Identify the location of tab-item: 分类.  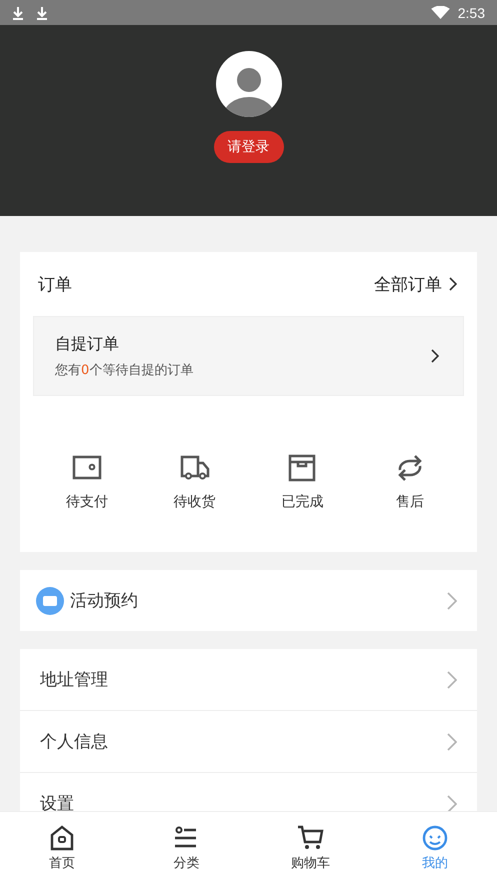
(186, 848).